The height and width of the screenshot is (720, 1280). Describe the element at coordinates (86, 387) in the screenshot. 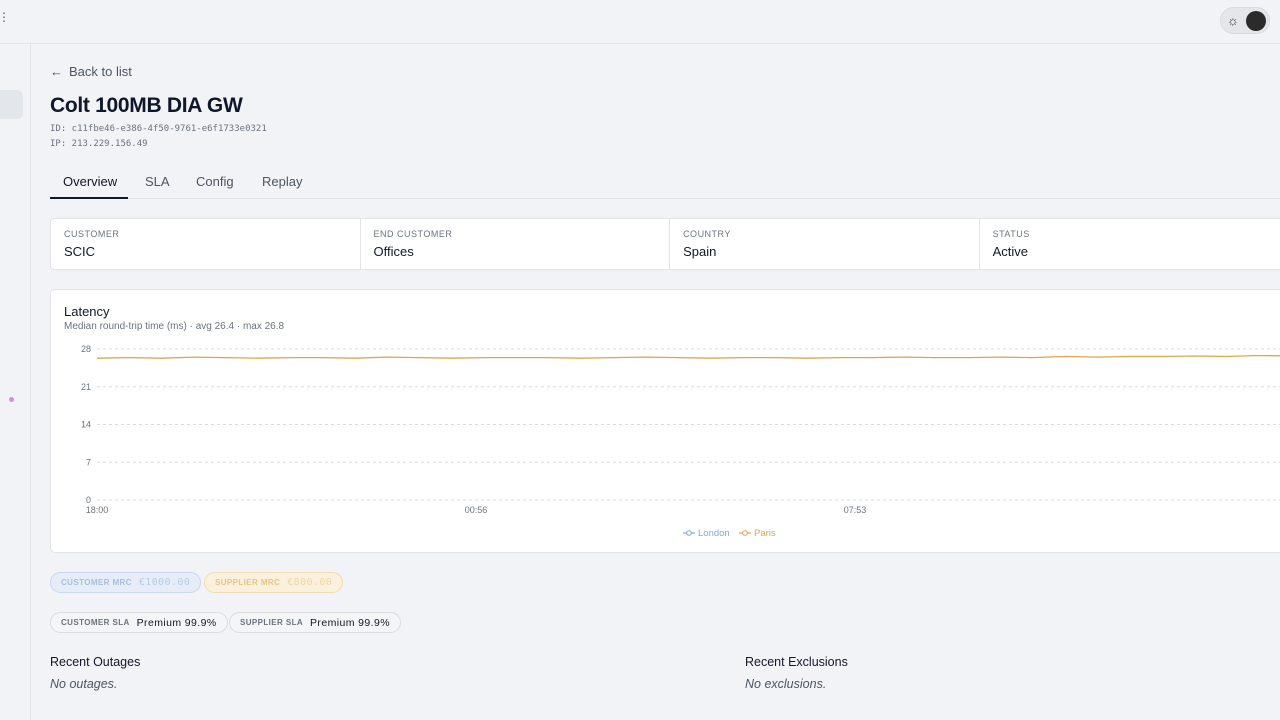

I see `y-tick-label: 21` at that location.